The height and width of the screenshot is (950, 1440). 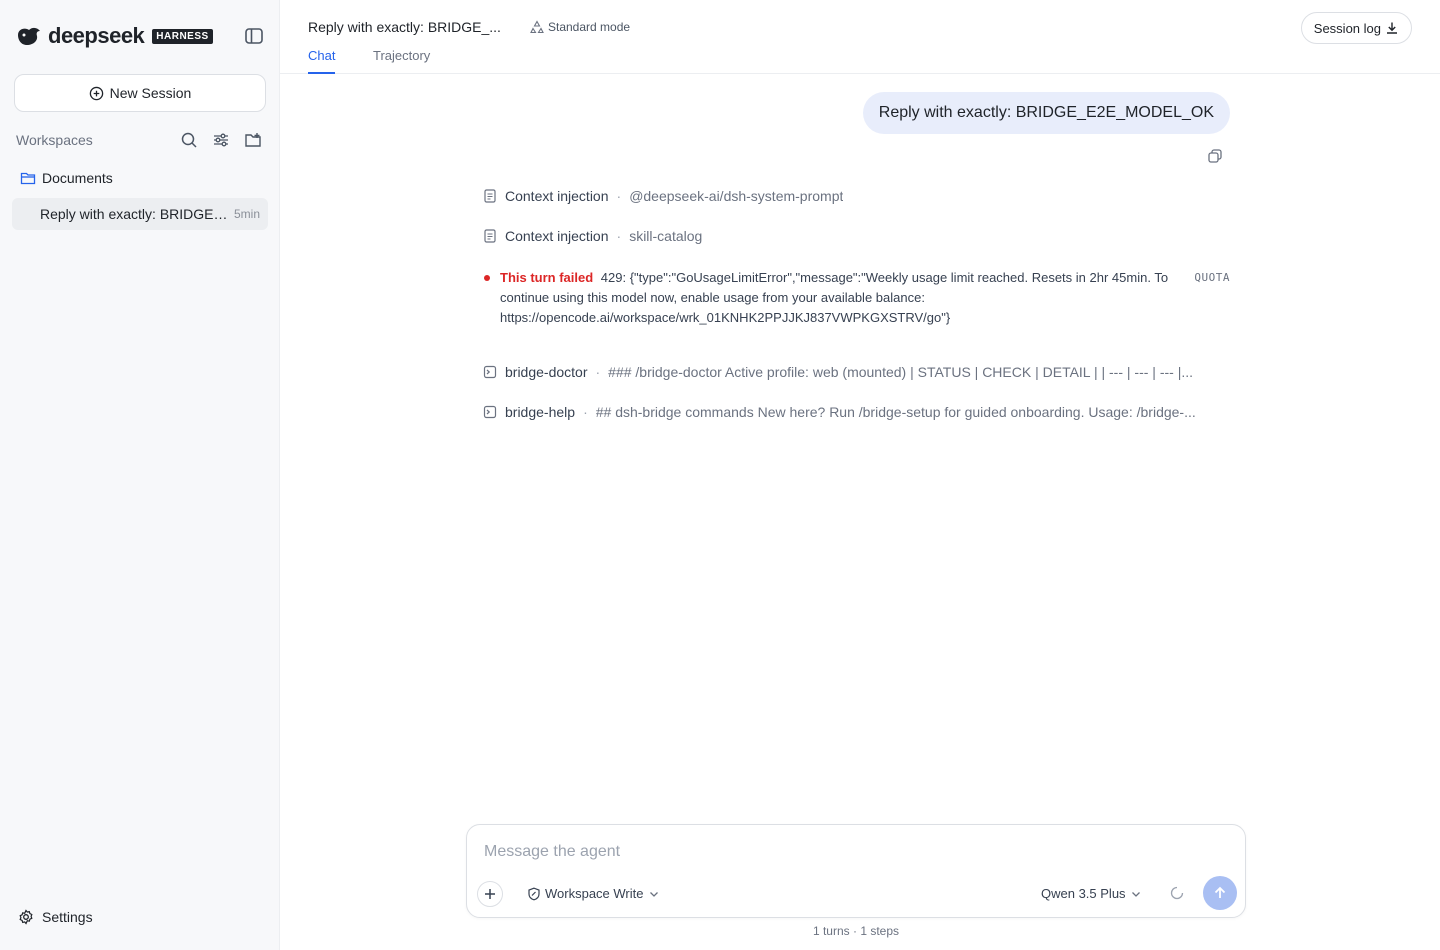 What do you see at coordinates (1347, 28) in the screenshot?
I see `session-log-label: Session log` at bounding box center [1347, 28].